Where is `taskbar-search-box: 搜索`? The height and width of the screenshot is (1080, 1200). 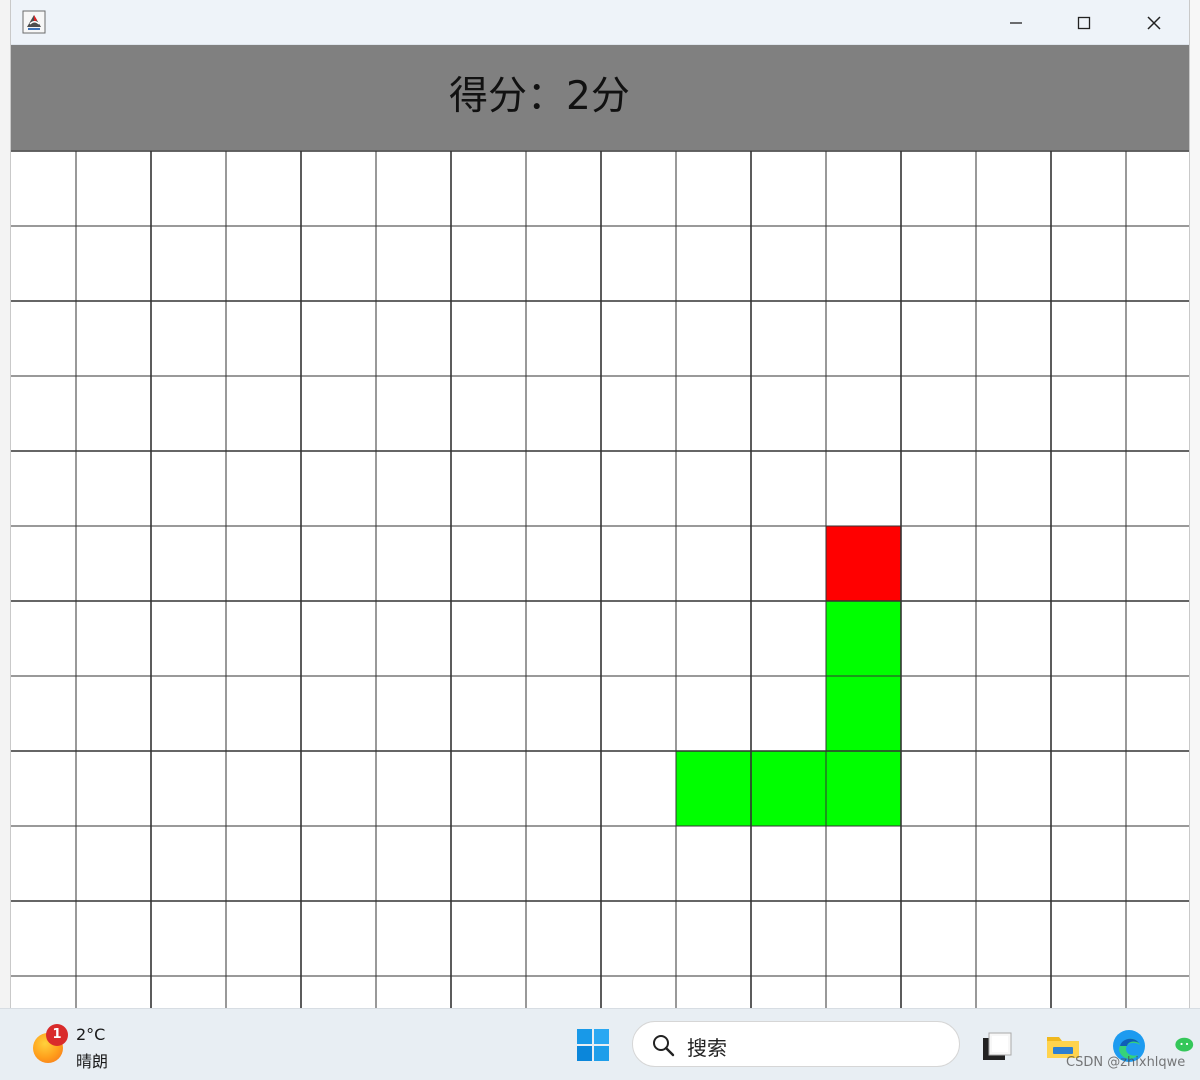
taskbar-search-box: 搜索 is located at coordinates (796, 1044).